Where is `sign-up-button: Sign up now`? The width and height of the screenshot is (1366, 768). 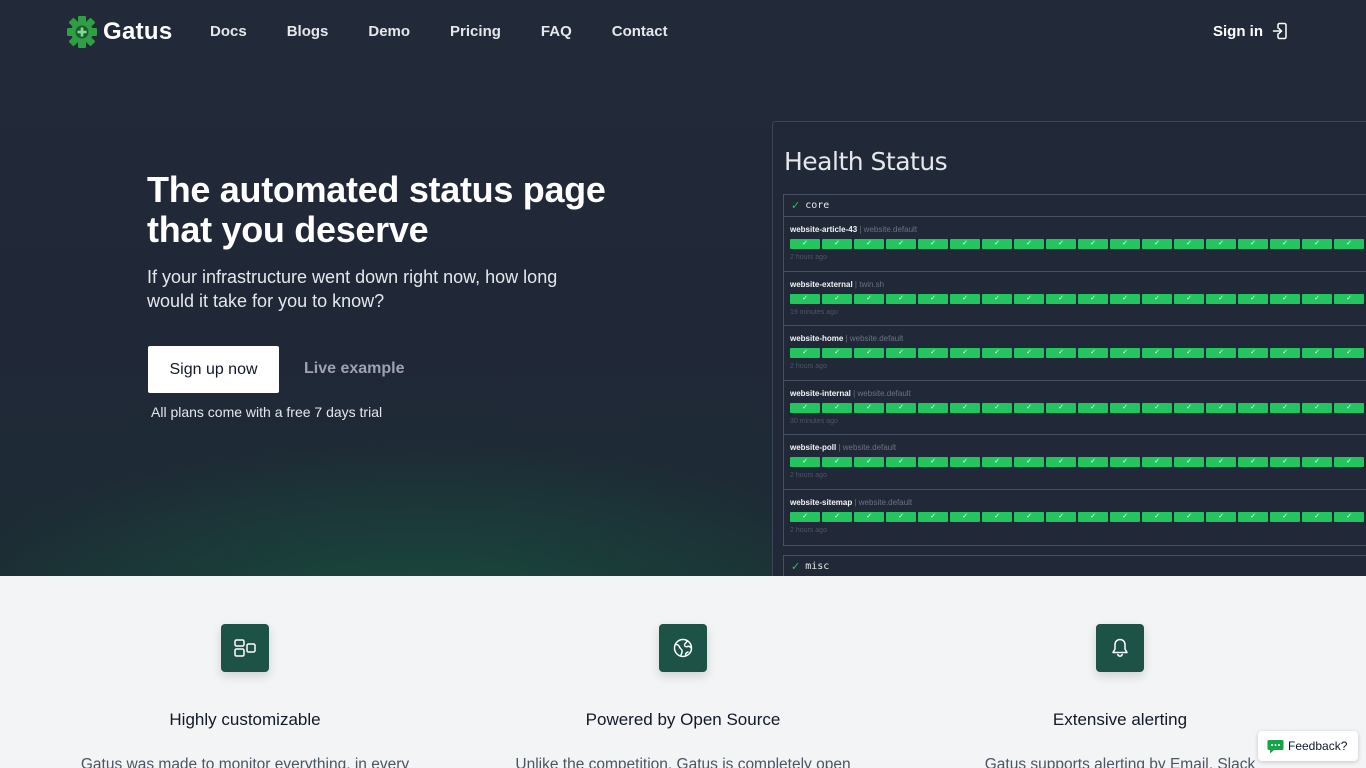 sign-up-button: Sign up now is located at coordinates (213, 369).